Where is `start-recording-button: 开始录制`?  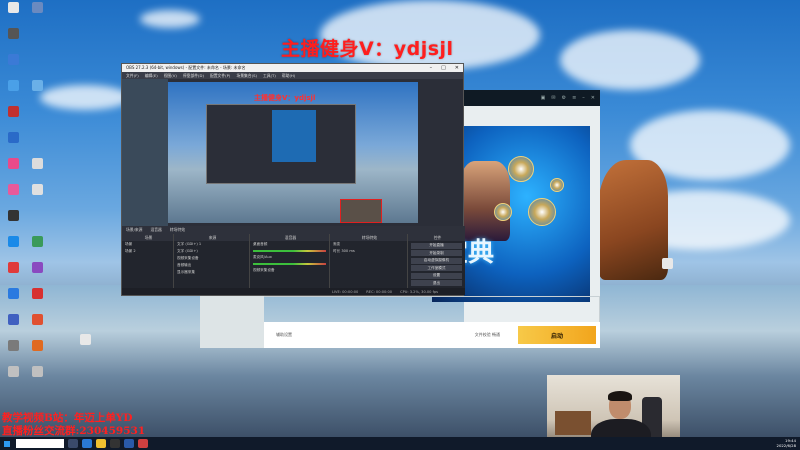
start-recording-button: 开始录制 is located at coordinates (436, 253).